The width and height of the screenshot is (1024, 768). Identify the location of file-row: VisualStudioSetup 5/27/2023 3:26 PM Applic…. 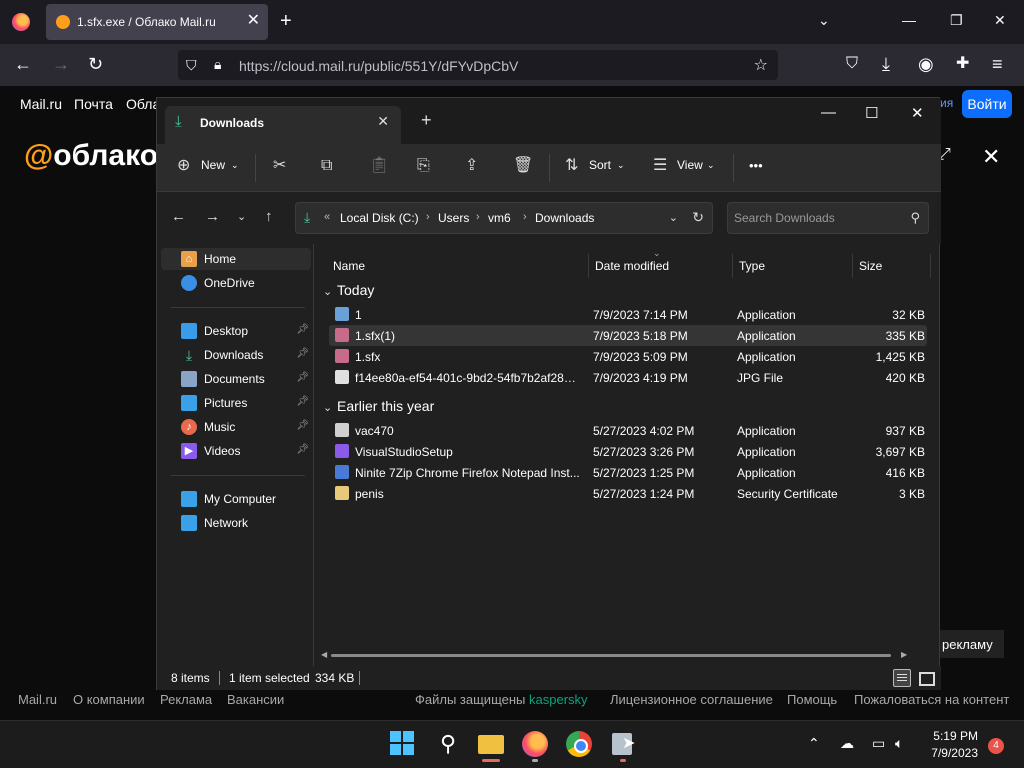
(628, 451).